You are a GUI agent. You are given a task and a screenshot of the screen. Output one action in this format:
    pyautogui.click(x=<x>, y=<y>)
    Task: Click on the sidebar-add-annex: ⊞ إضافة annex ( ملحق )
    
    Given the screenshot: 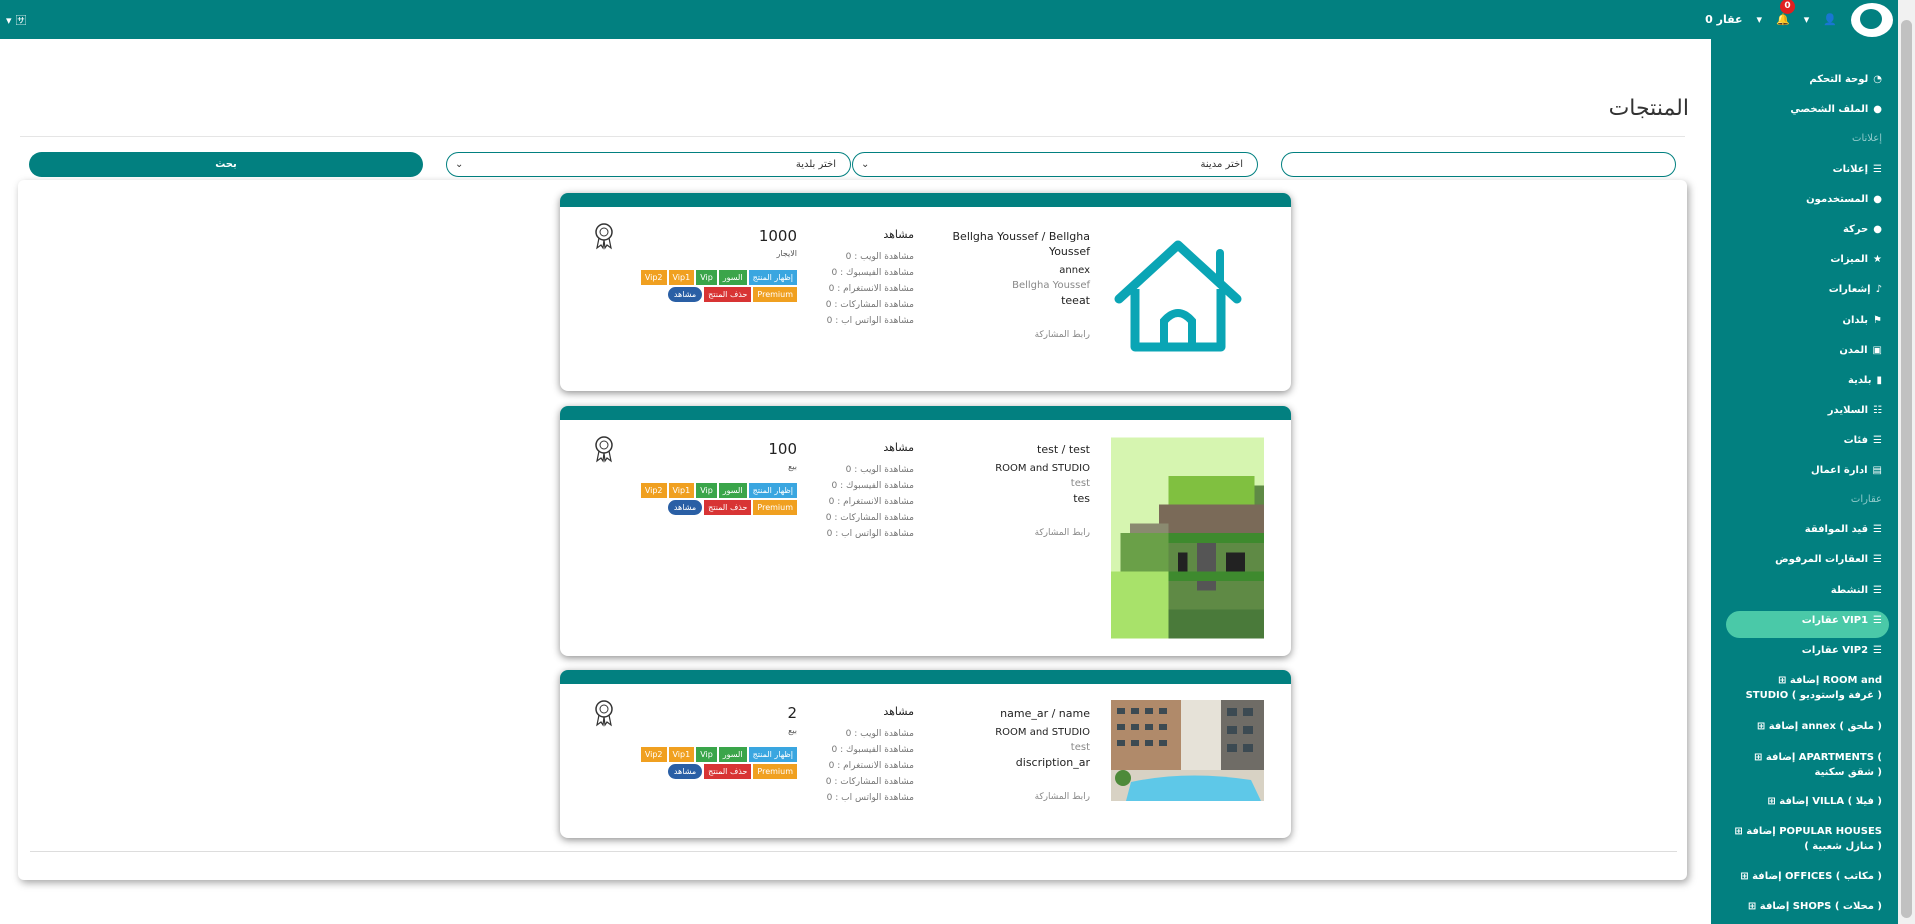 What is the action you would take?
    pyautogui.click(x=1807, y=726)
    